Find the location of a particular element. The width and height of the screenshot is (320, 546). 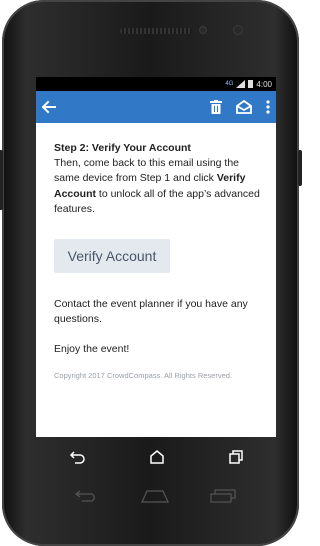

power-button is located at coordinates (300, 168).